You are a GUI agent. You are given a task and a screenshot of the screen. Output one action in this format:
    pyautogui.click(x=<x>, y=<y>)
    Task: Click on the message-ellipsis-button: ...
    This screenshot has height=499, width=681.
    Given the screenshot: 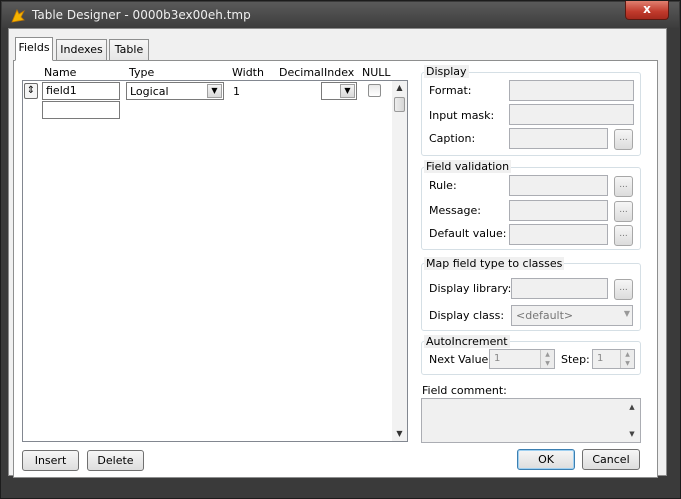 What is the action you would take?
    pyautogui.click(x=623, y=211)
    